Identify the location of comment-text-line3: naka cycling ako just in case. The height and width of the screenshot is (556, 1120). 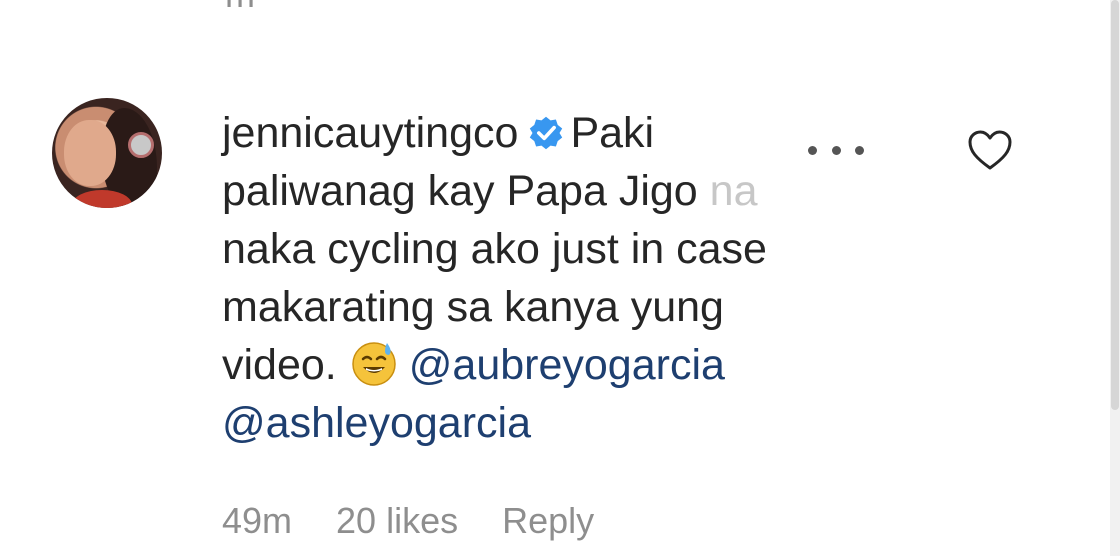
(494, 249).